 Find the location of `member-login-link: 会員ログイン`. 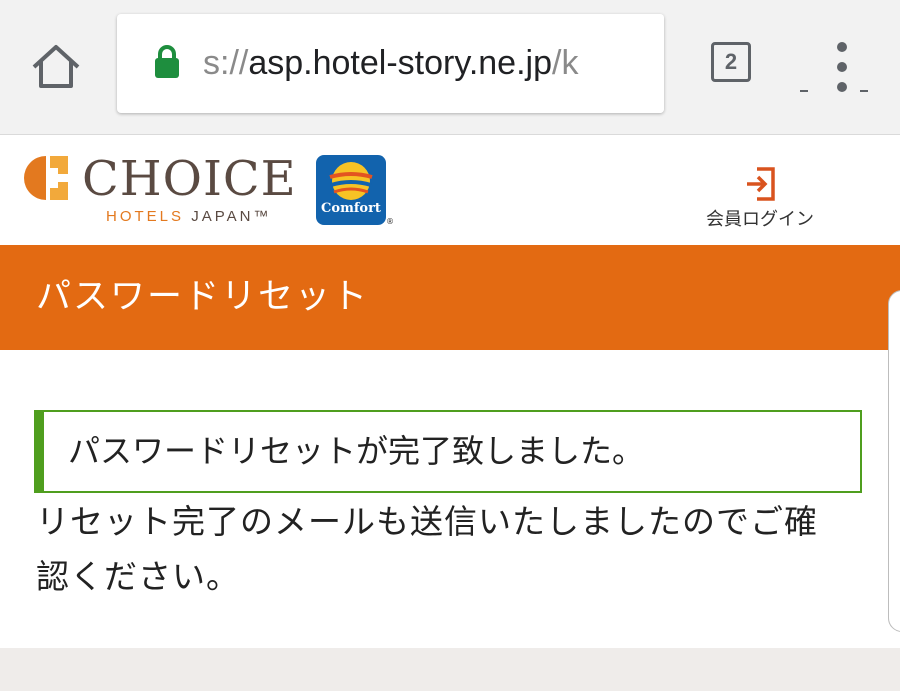

member-login-link: 会員ログイン is located at coordinates (760, 200).